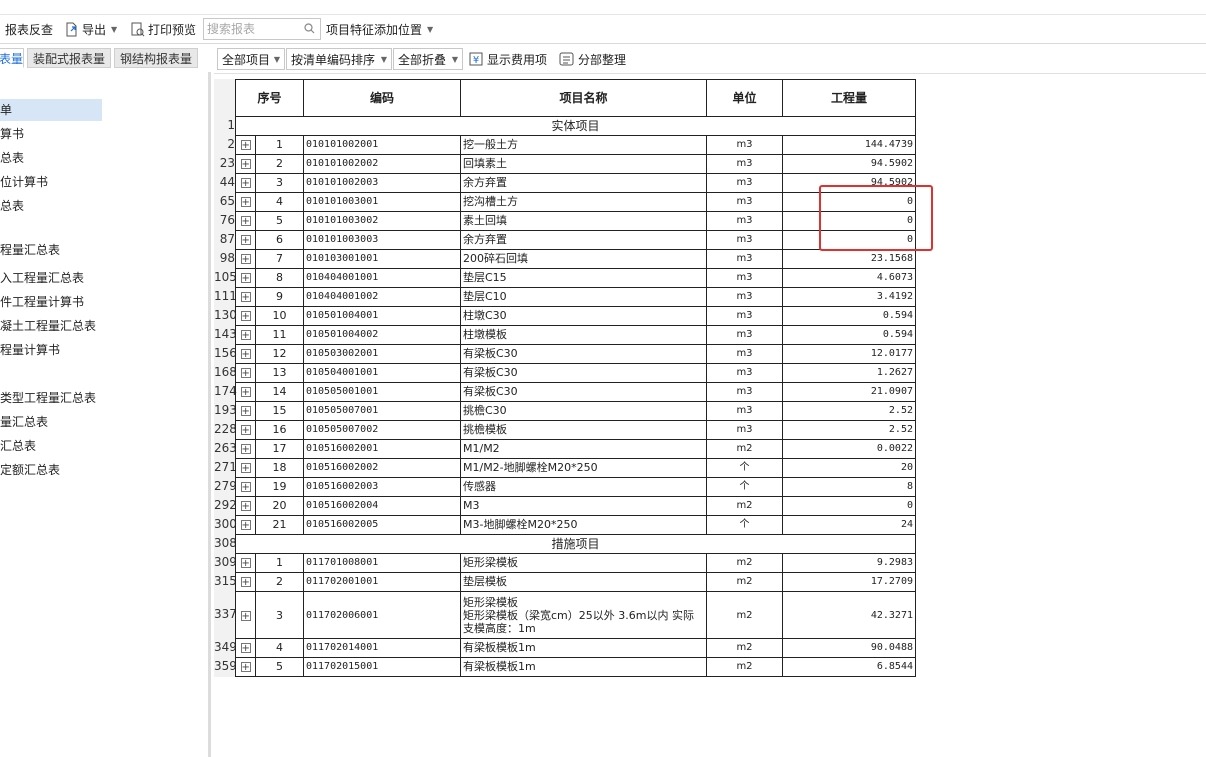  Describe the element at coordinates (428, 59) in the screenshot. I see `fold-dropdown: 全部折叠 ▼` at that location.